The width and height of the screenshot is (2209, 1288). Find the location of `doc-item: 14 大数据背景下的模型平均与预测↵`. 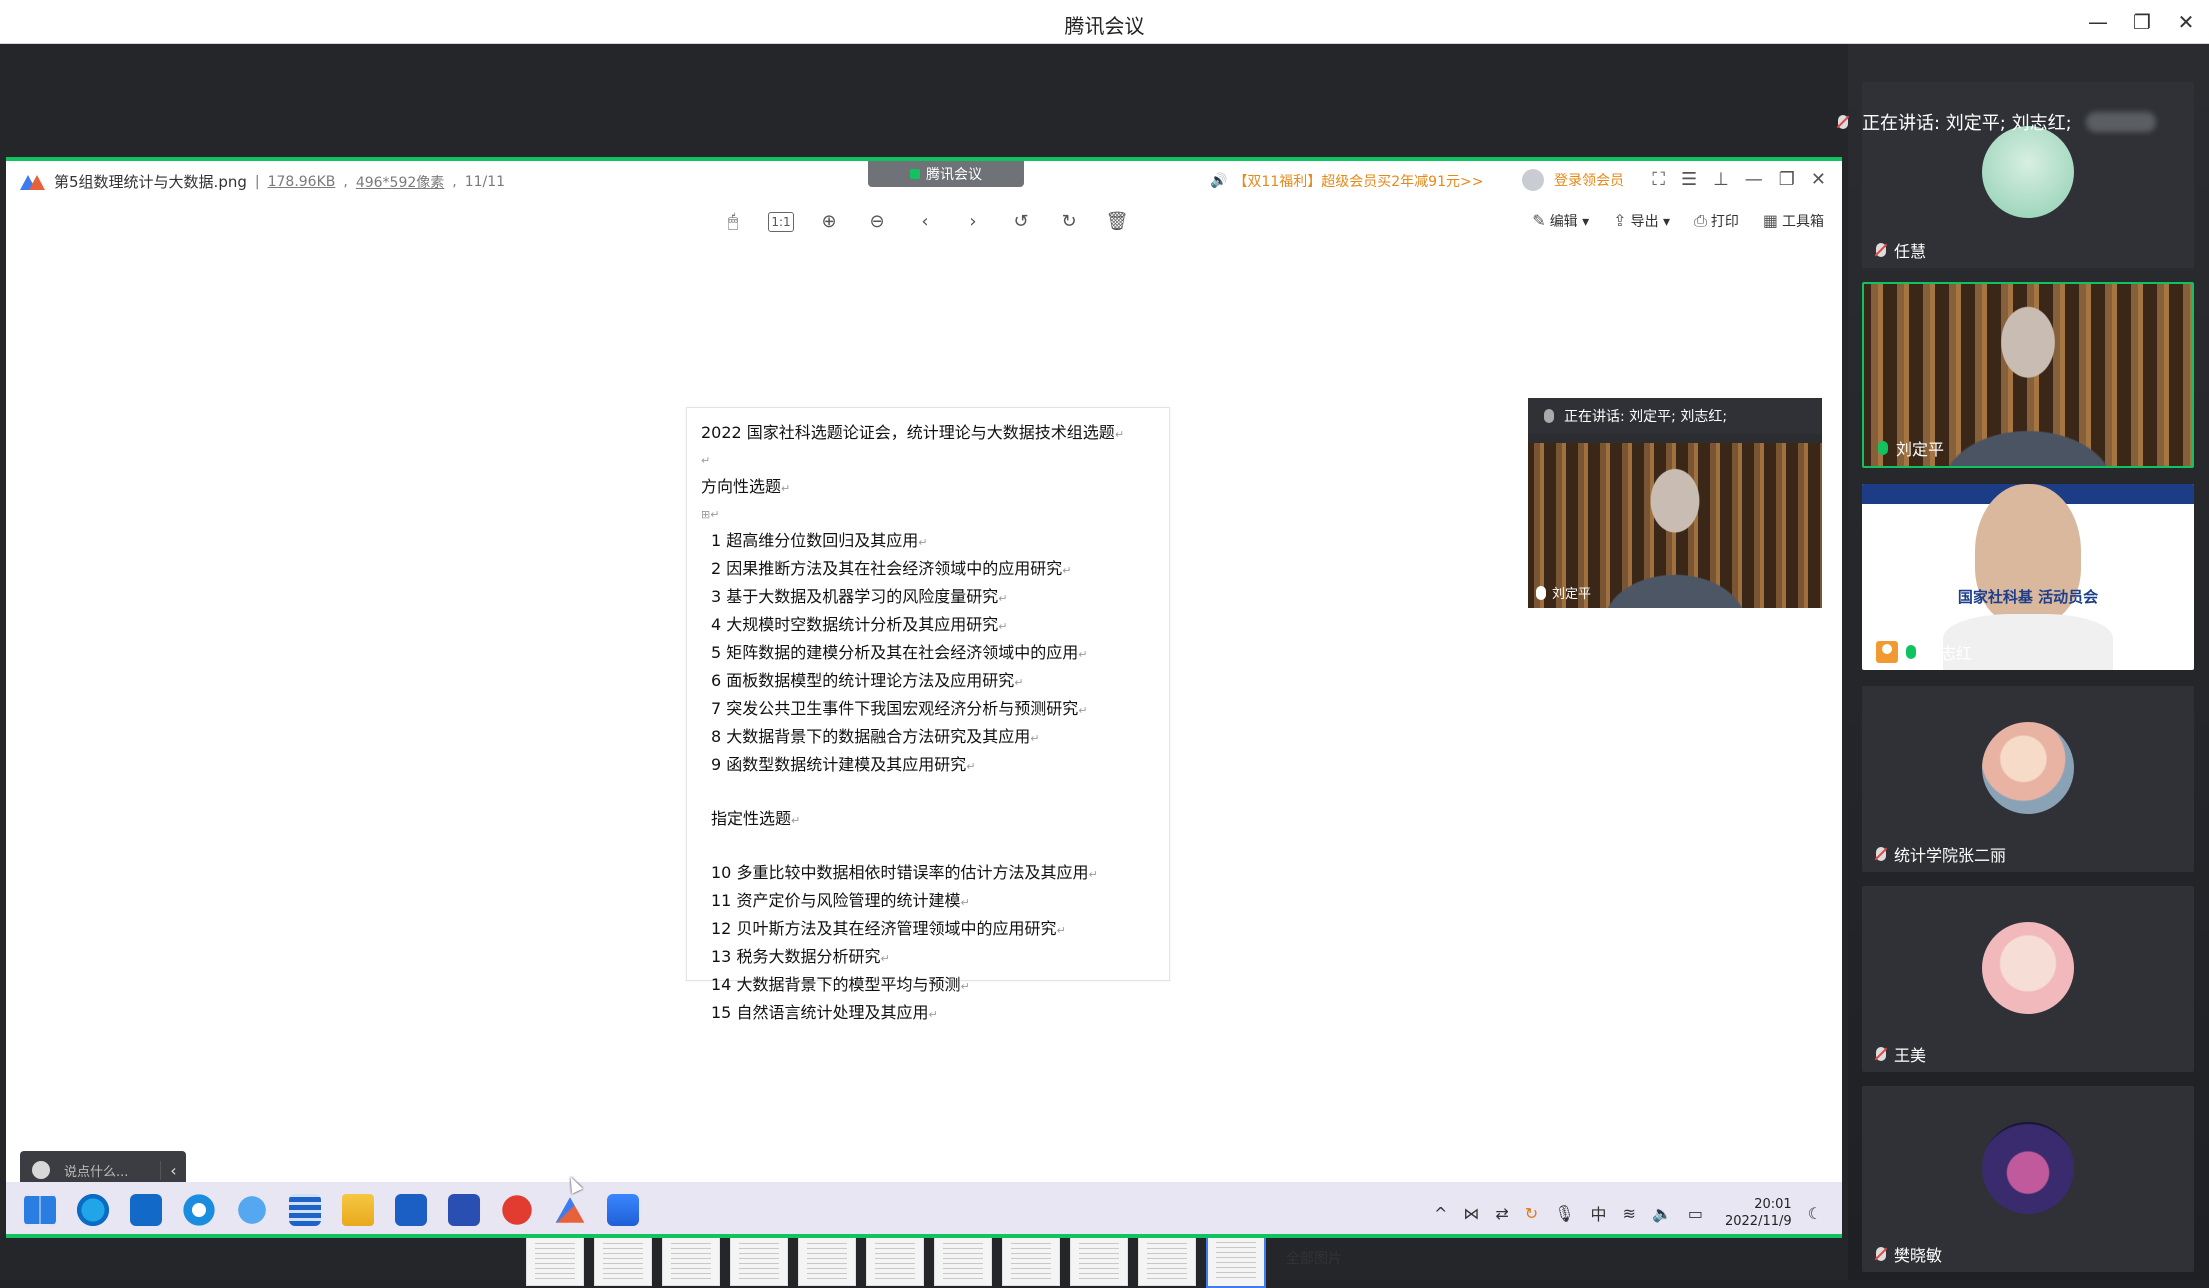

doc-item: 14 大数据背景下的模型平均与预测↵ is located at coordinates (840, 984).